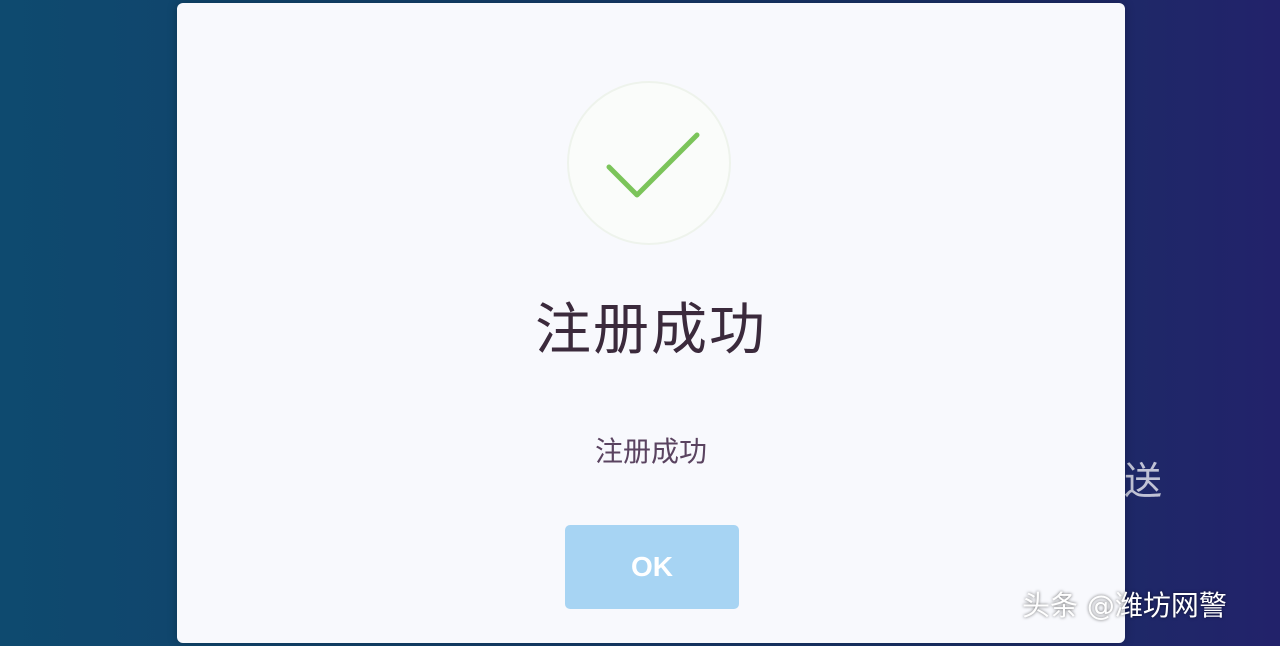 The width and height of the screenshot is (1280, 646). I want to click on ok-button: OK, so click(652, 567).